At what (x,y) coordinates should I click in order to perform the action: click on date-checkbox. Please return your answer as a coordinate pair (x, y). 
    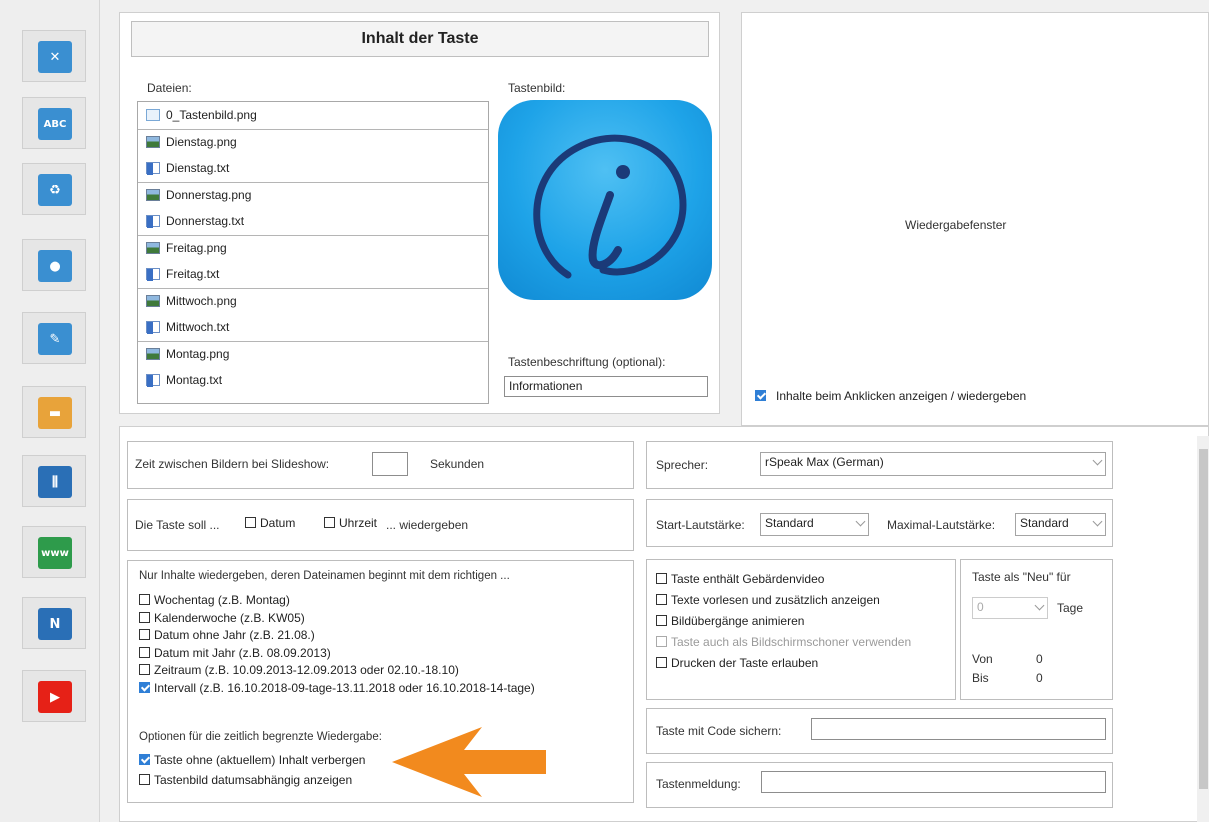
    Looking at the image, I should click on (250, 522).